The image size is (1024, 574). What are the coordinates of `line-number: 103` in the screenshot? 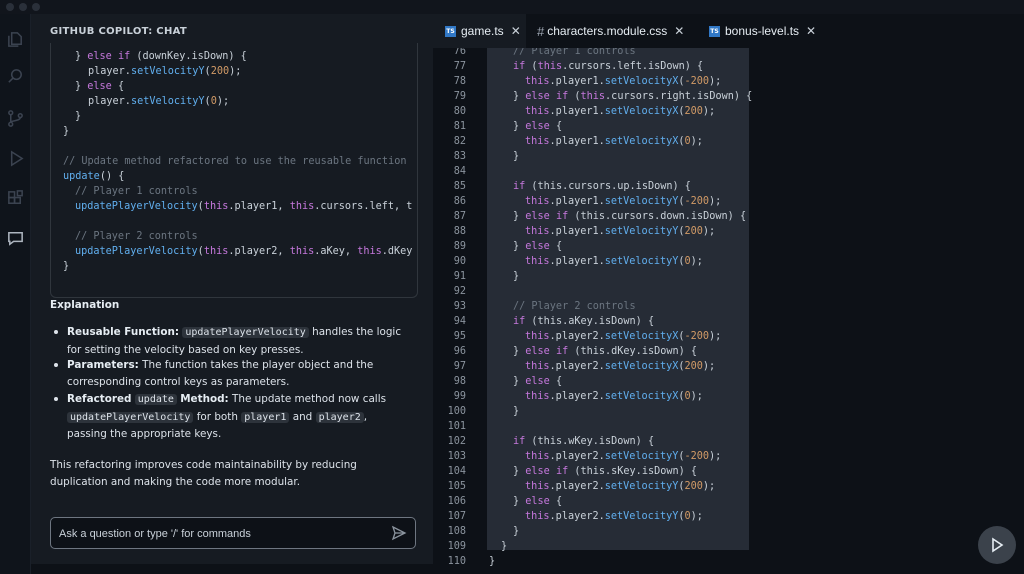 It's located at (456, 456).